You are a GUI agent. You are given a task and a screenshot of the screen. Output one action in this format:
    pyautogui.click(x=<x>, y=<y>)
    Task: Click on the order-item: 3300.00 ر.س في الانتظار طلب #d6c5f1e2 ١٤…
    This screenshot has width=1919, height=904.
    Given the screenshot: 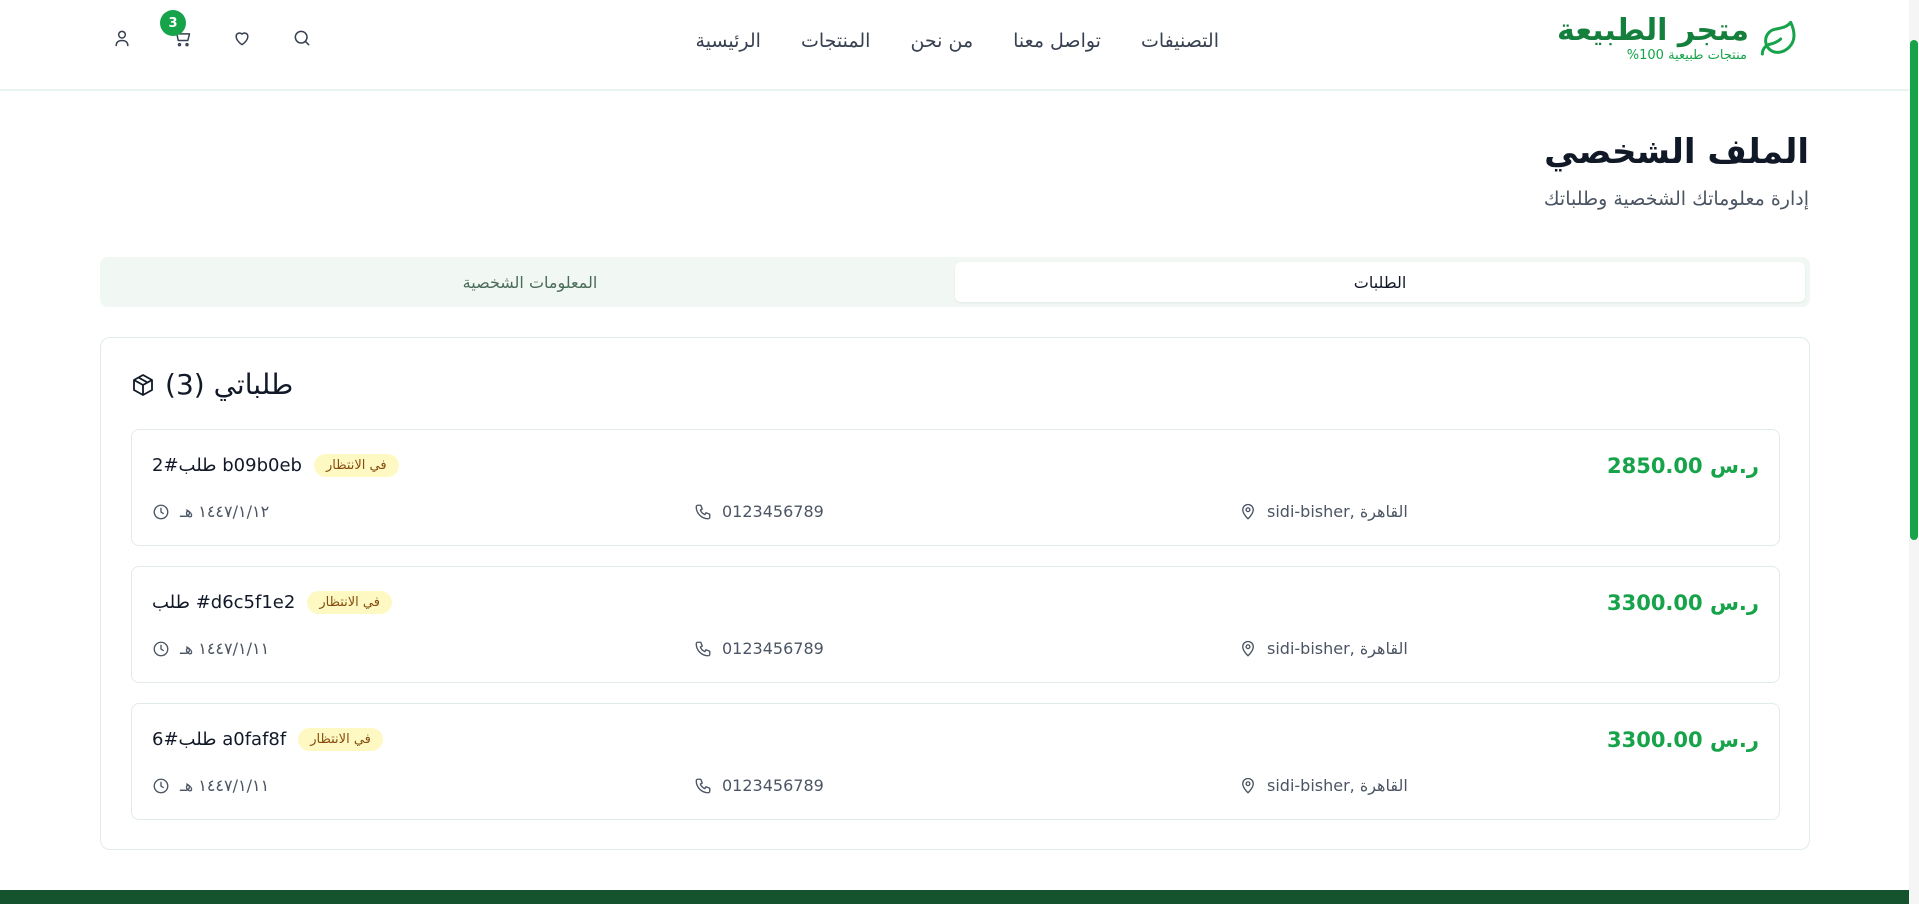 What is the action you would take?
    pyautogui.click(x=955, y=624)
    